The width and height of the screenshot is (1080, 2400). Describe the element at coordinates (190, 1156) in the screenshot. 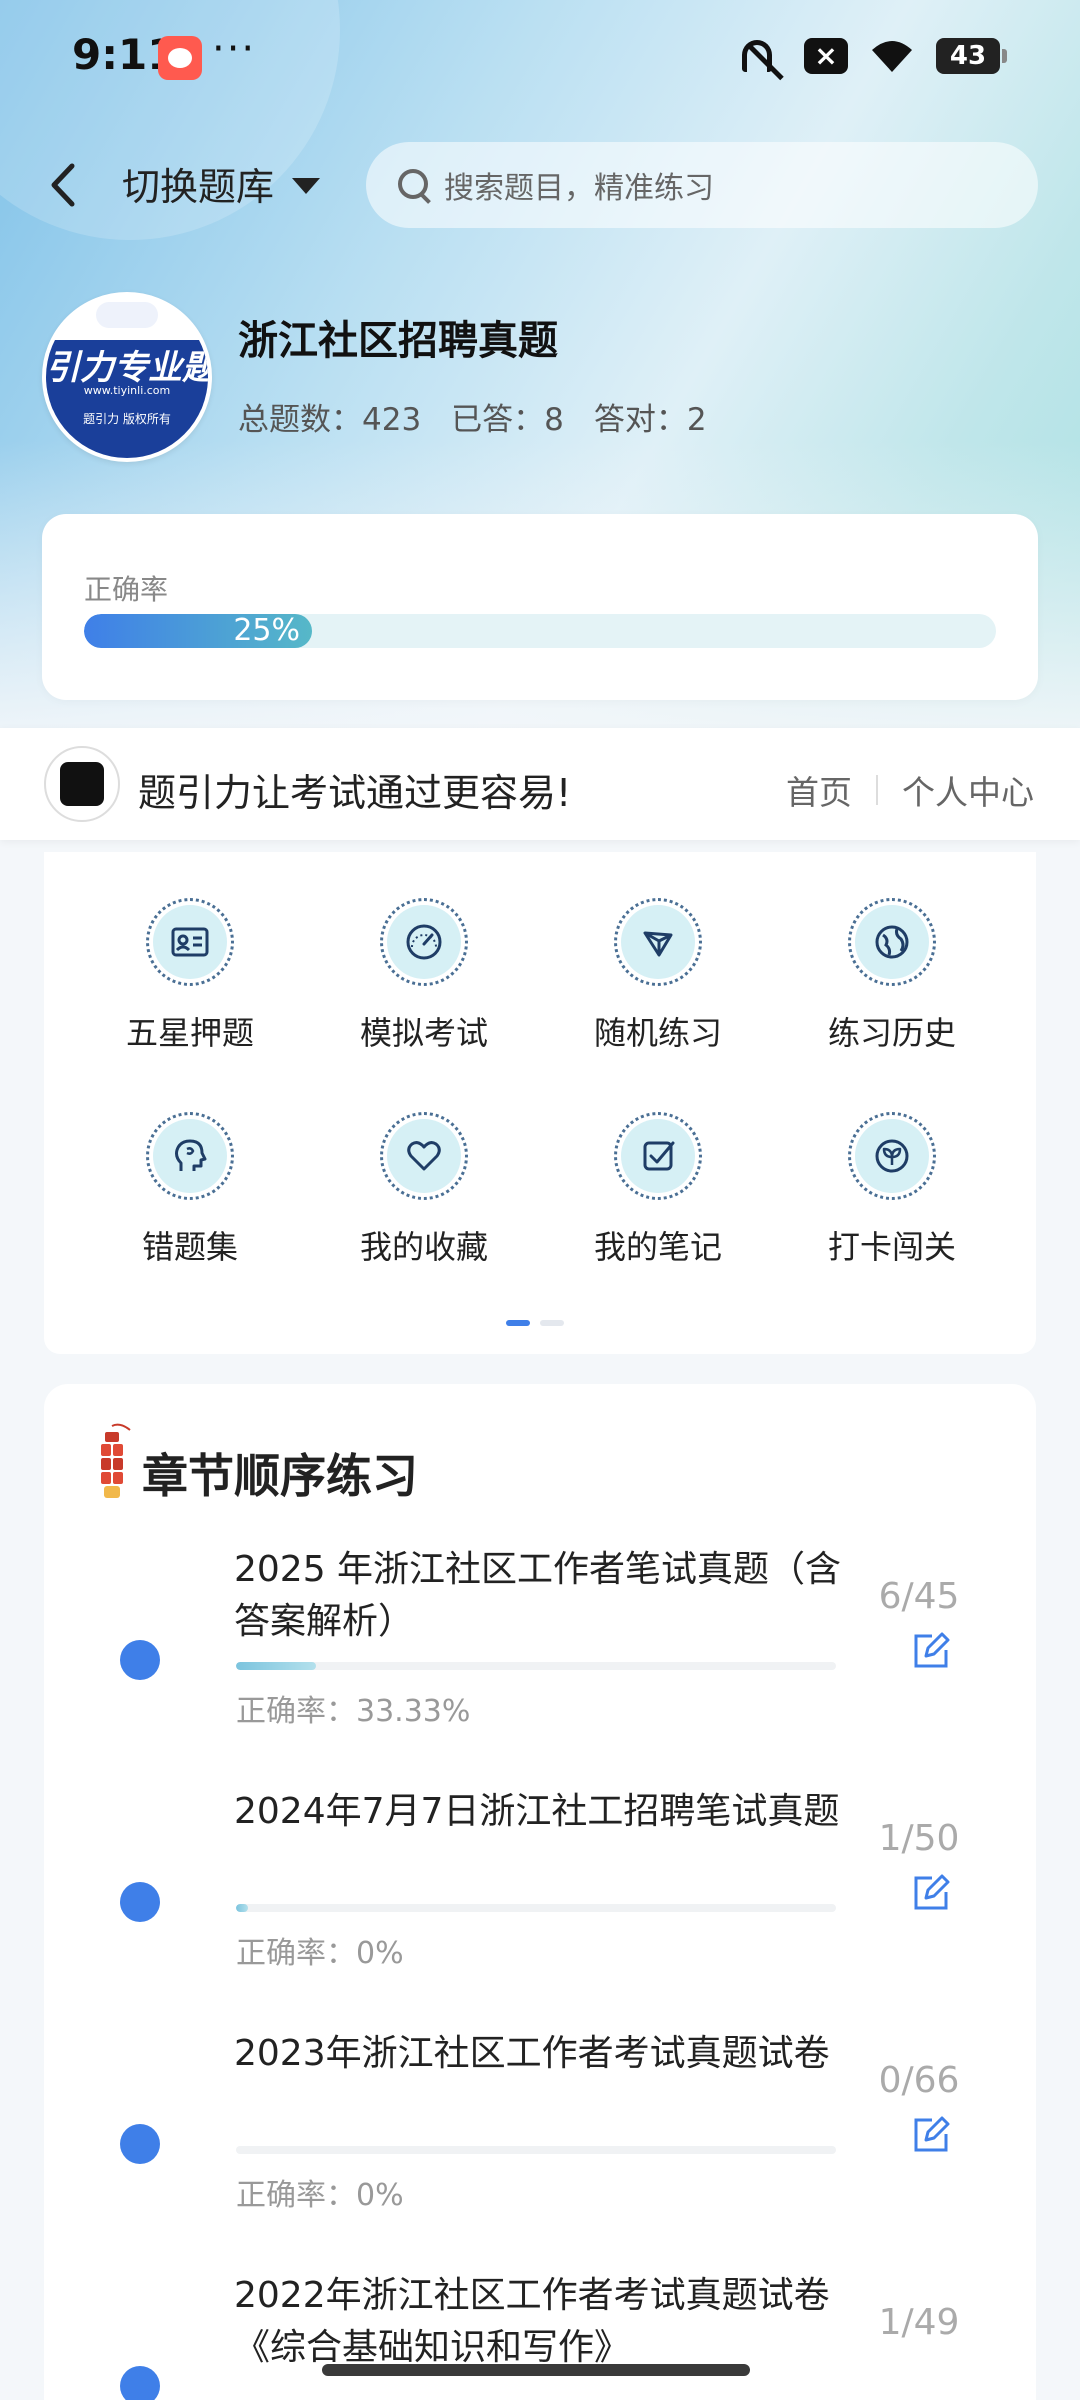

I see `head-icon` at that location.